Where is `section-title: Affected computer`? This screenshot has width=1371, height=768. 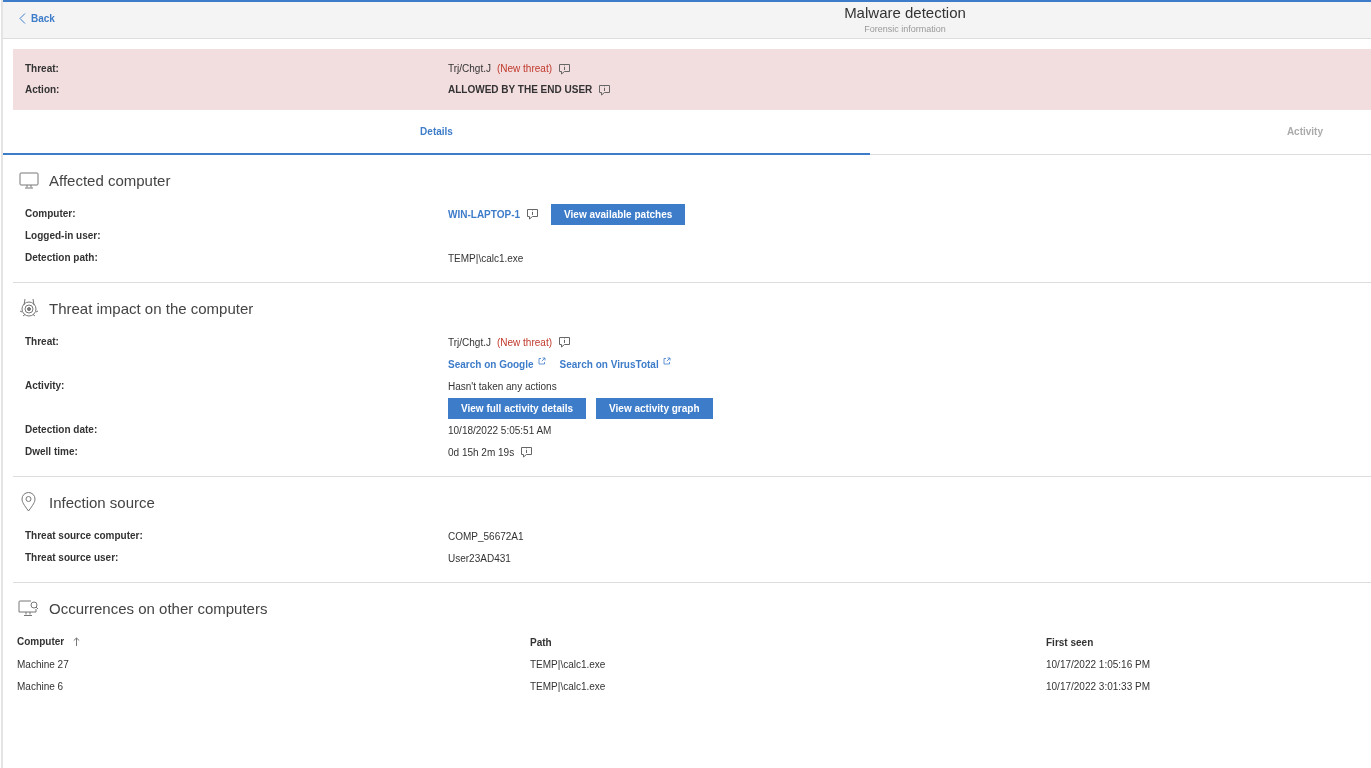
section-title: Affected computer is located at coordinates (110, 180).